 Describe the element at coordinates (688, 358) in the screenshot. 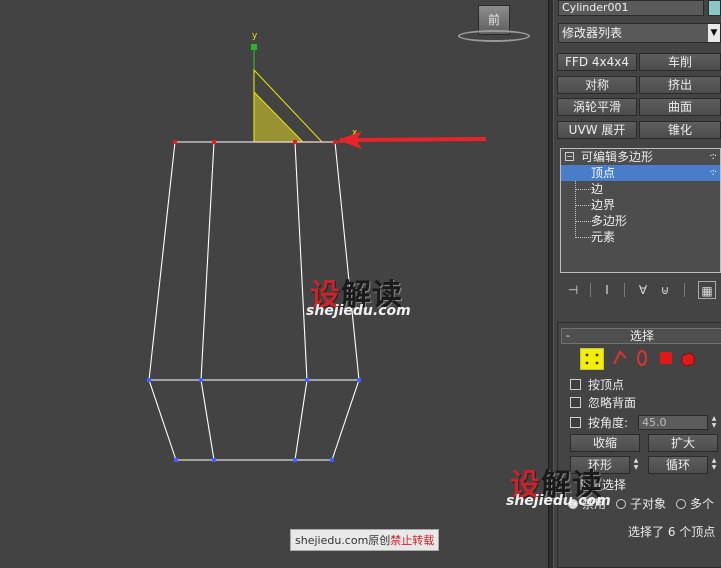

I see `element-mode-icon` at that location.